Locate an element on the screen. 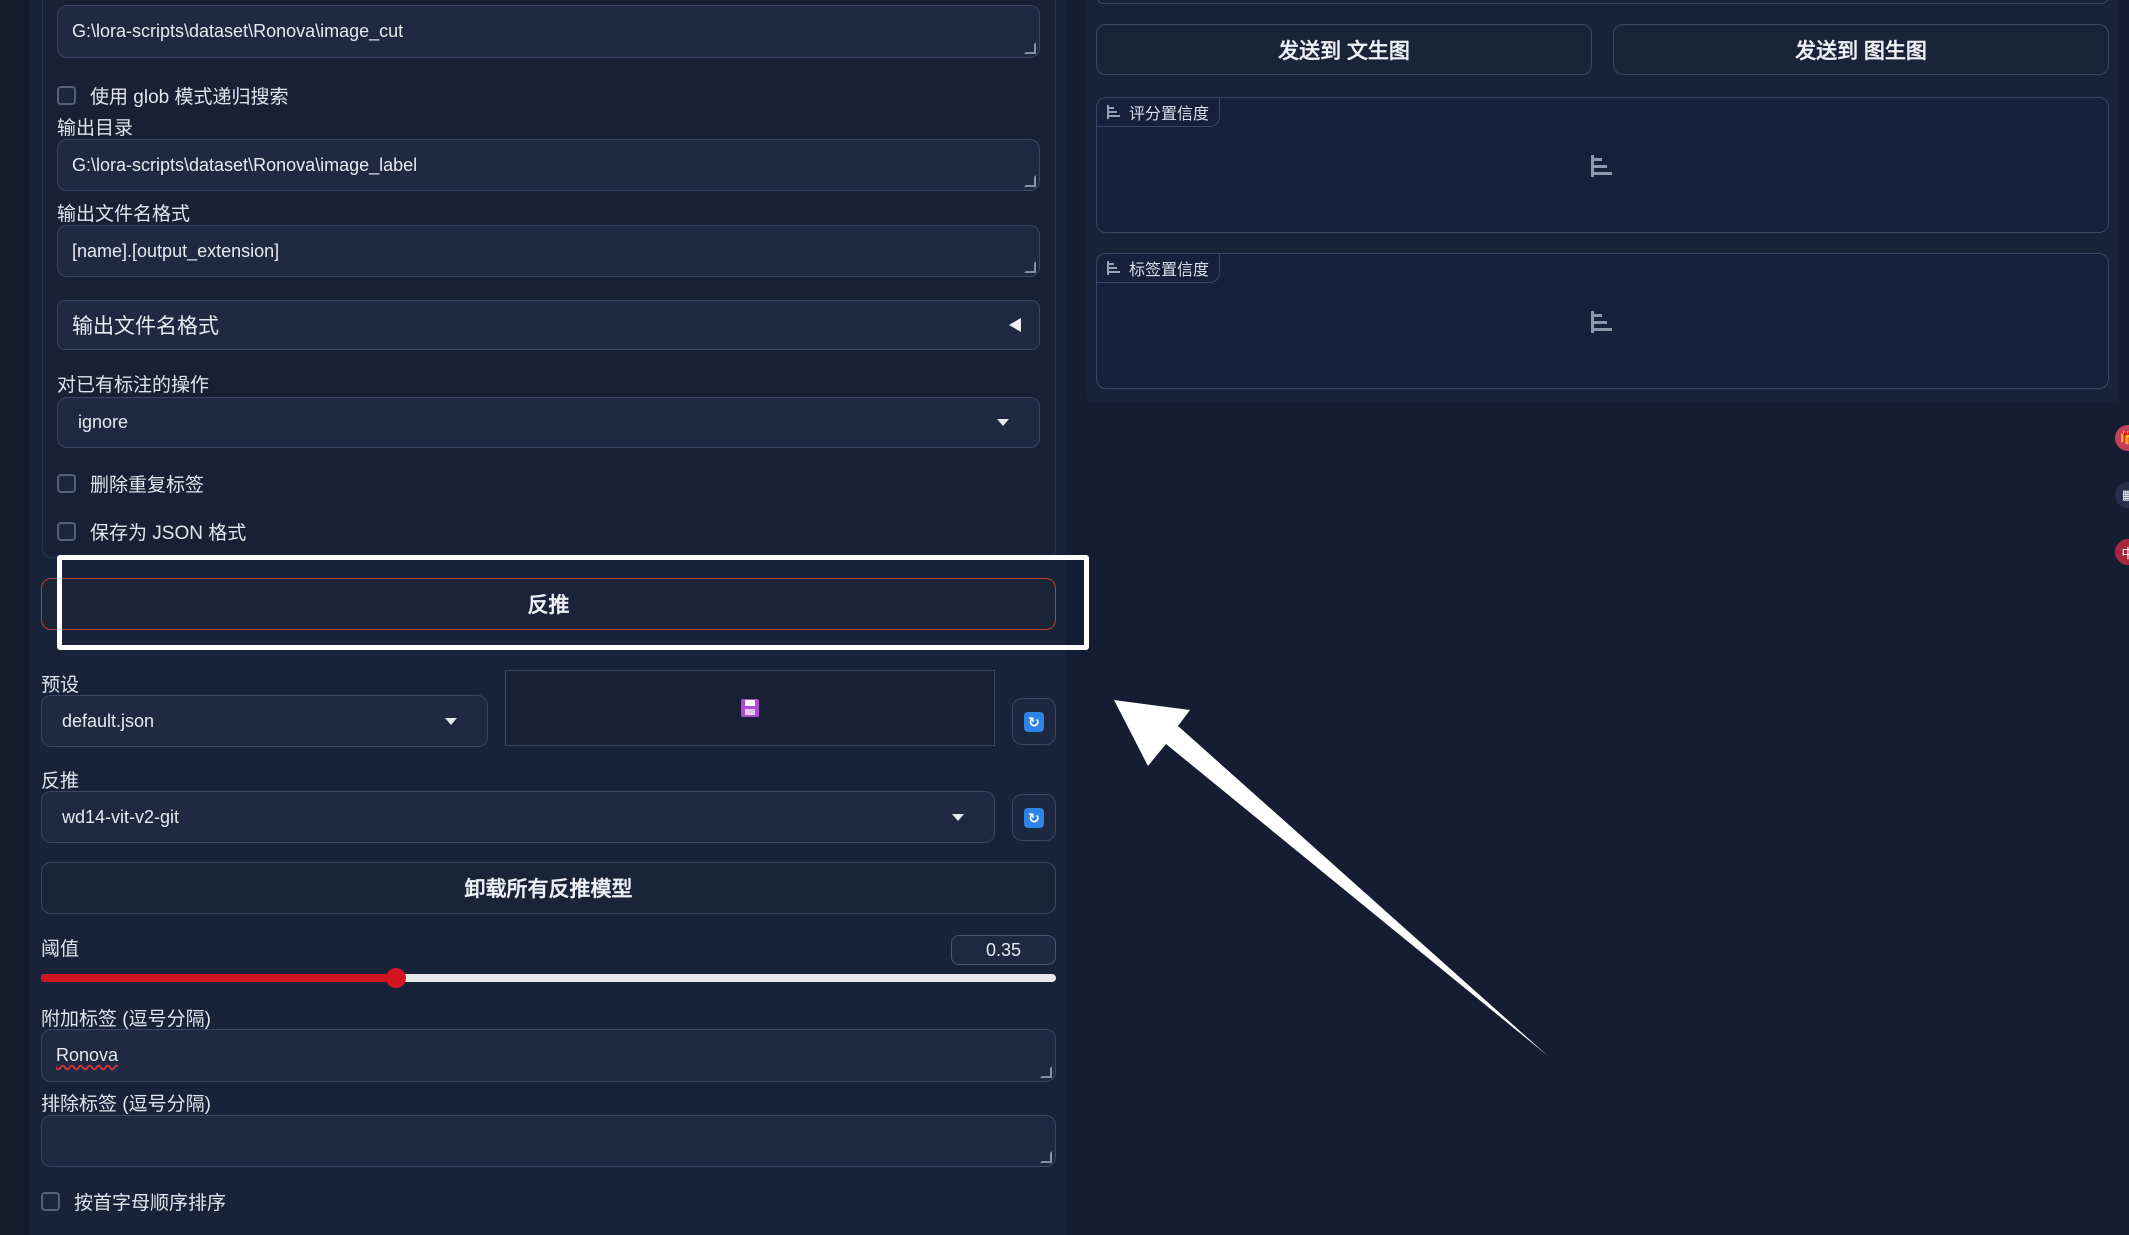  annotation-arrow is located at coordinates (1331, 878).